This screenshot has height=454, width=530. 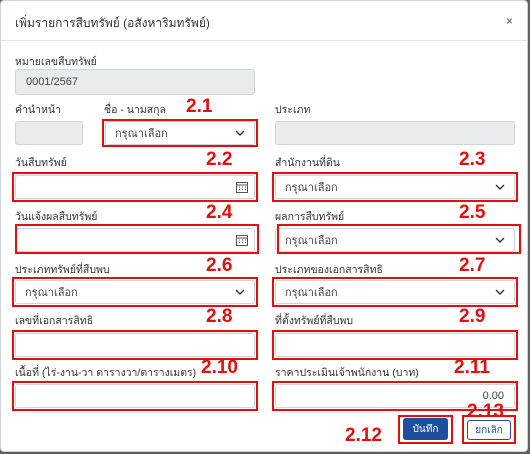 What do you see at coordinates (472, 265) in the screenshot?
I see `annotation-label-2-7: 2.7` at bounding box center [472, 265].